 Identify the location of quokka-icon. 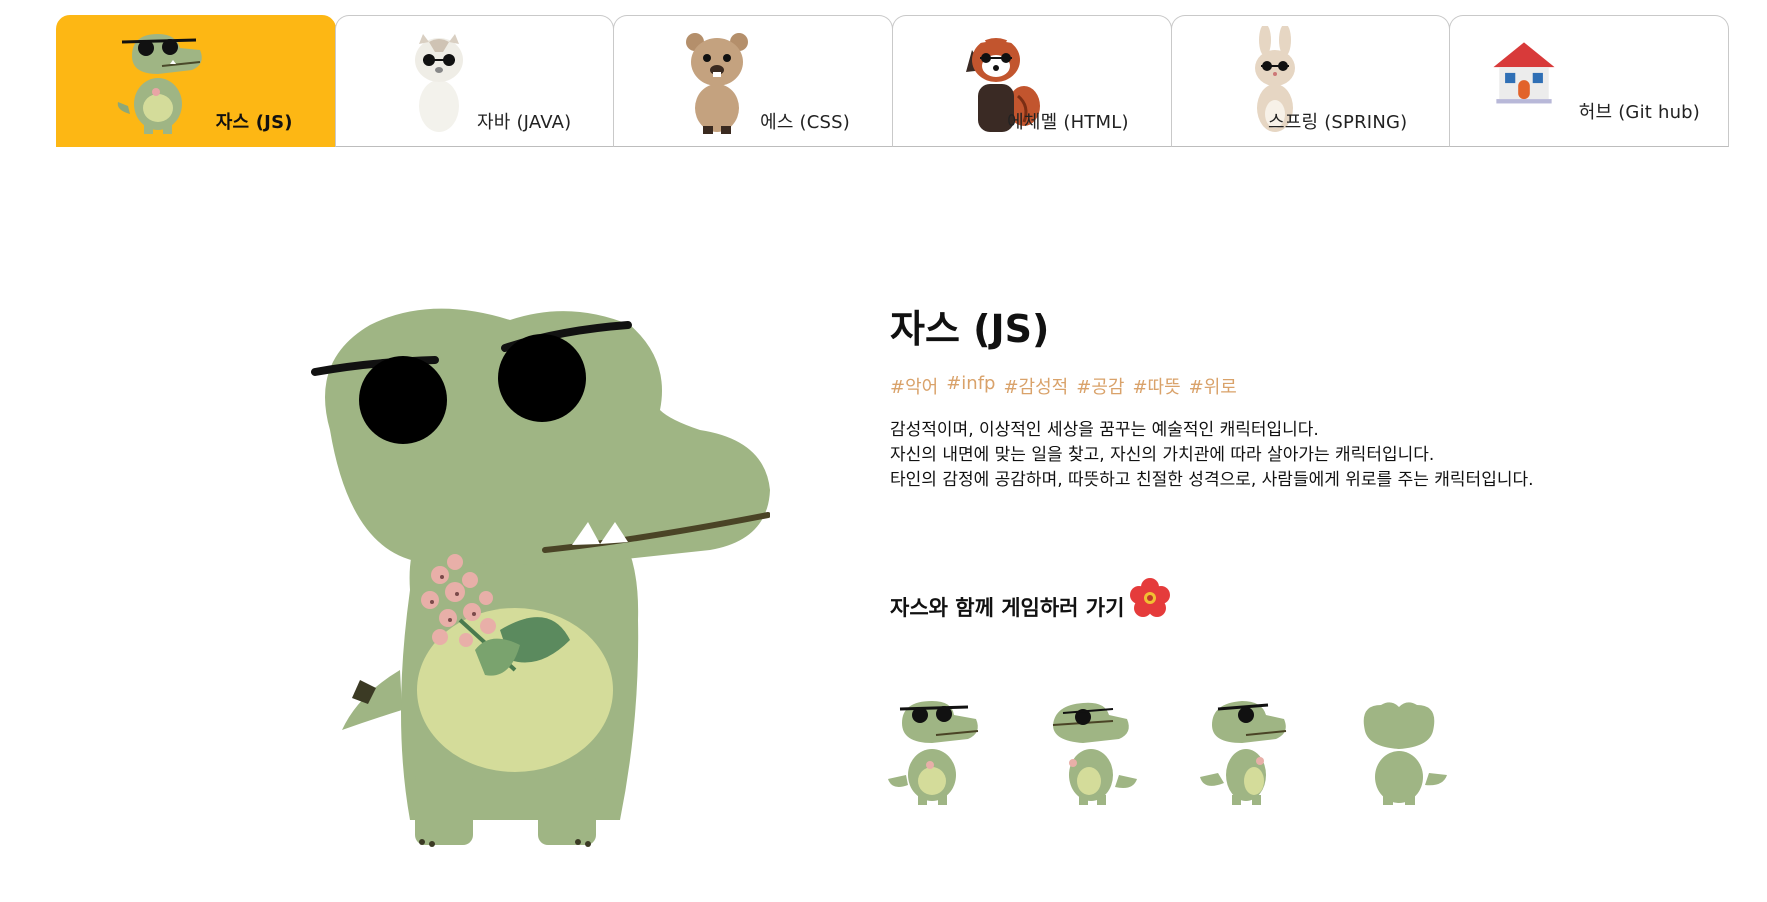
(717, 83).